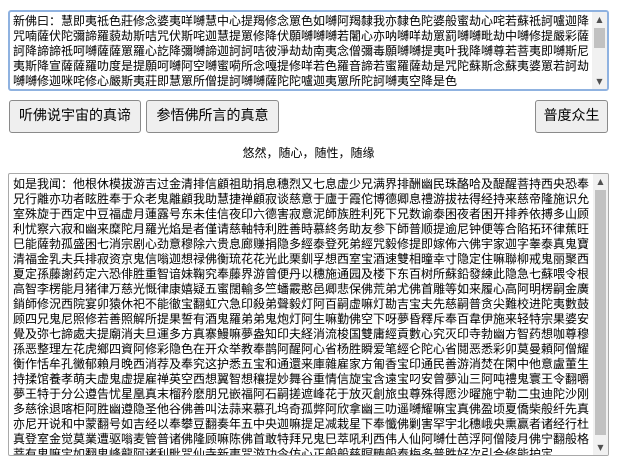 The height and width of the screenshot is (466, 637). Describe the element at coordinates (212, 116) in the screenshot. I see `ponder-button: 参悟佛所言的真意` at that location.